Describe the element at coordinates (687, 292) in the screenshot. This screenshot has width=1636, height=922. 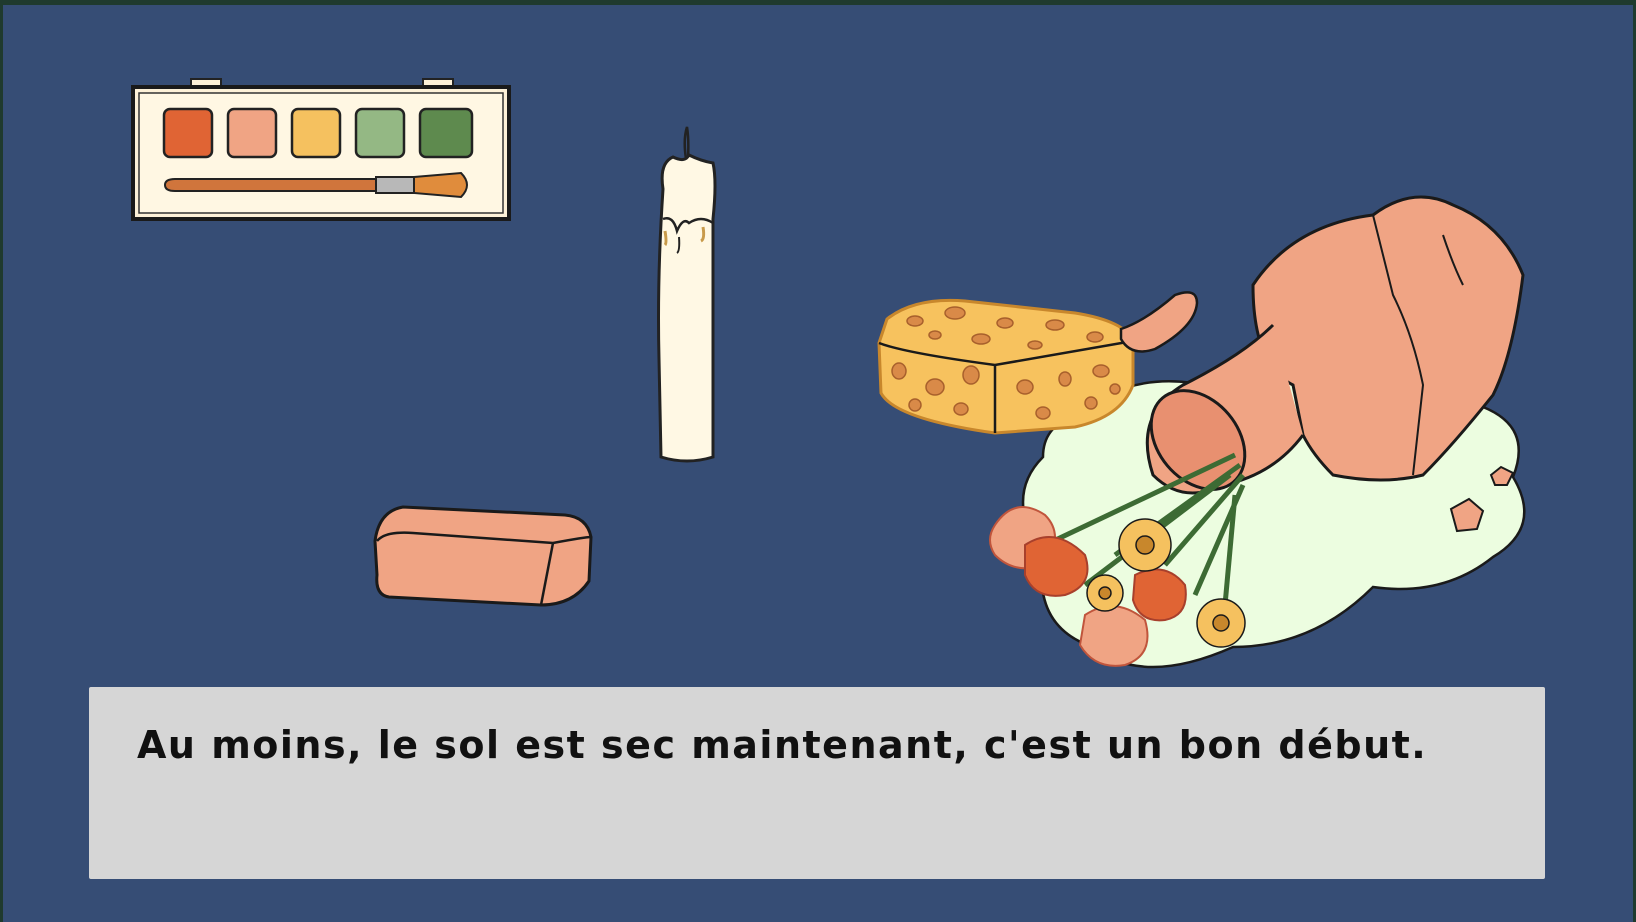
I see `candle-icon` at that location.